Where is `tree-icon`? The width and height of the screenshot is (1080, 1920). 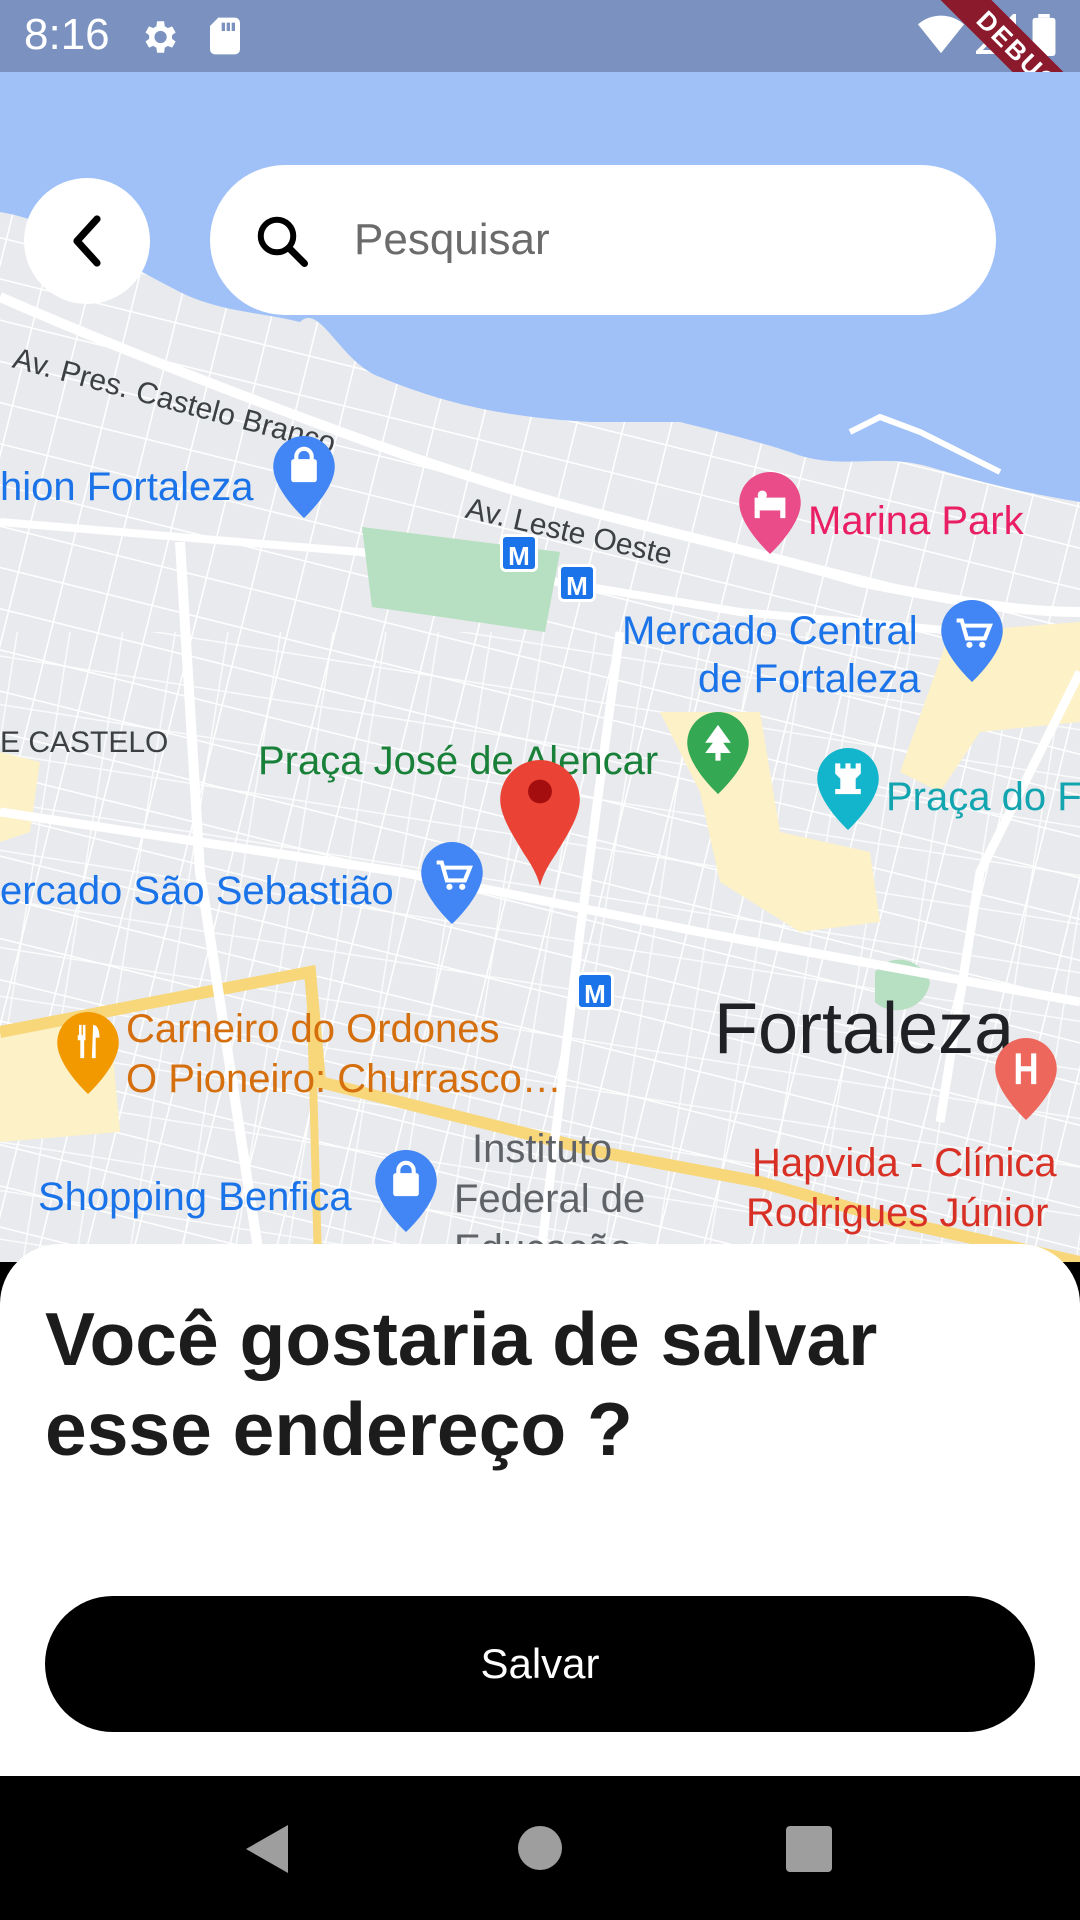 tree-icon is located at coordinates (718, 753).